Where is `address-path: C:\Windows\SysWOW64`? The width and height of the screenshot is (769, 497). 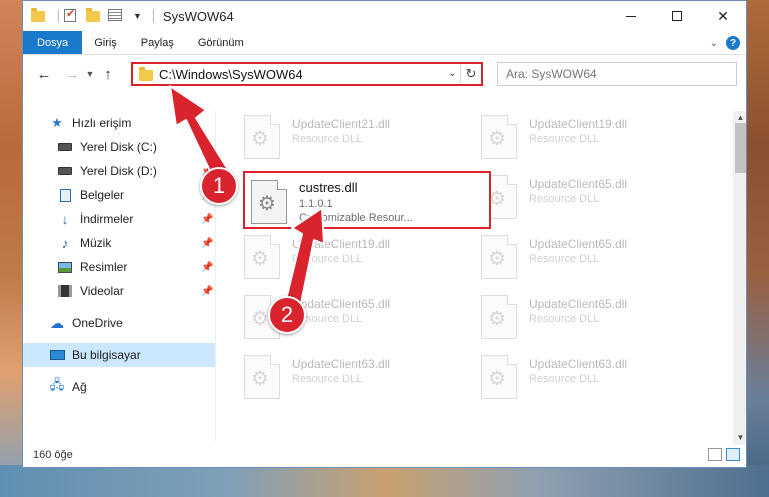 address-path: C:\Windows\SysWOW64 is located at coordinates (302, 74).